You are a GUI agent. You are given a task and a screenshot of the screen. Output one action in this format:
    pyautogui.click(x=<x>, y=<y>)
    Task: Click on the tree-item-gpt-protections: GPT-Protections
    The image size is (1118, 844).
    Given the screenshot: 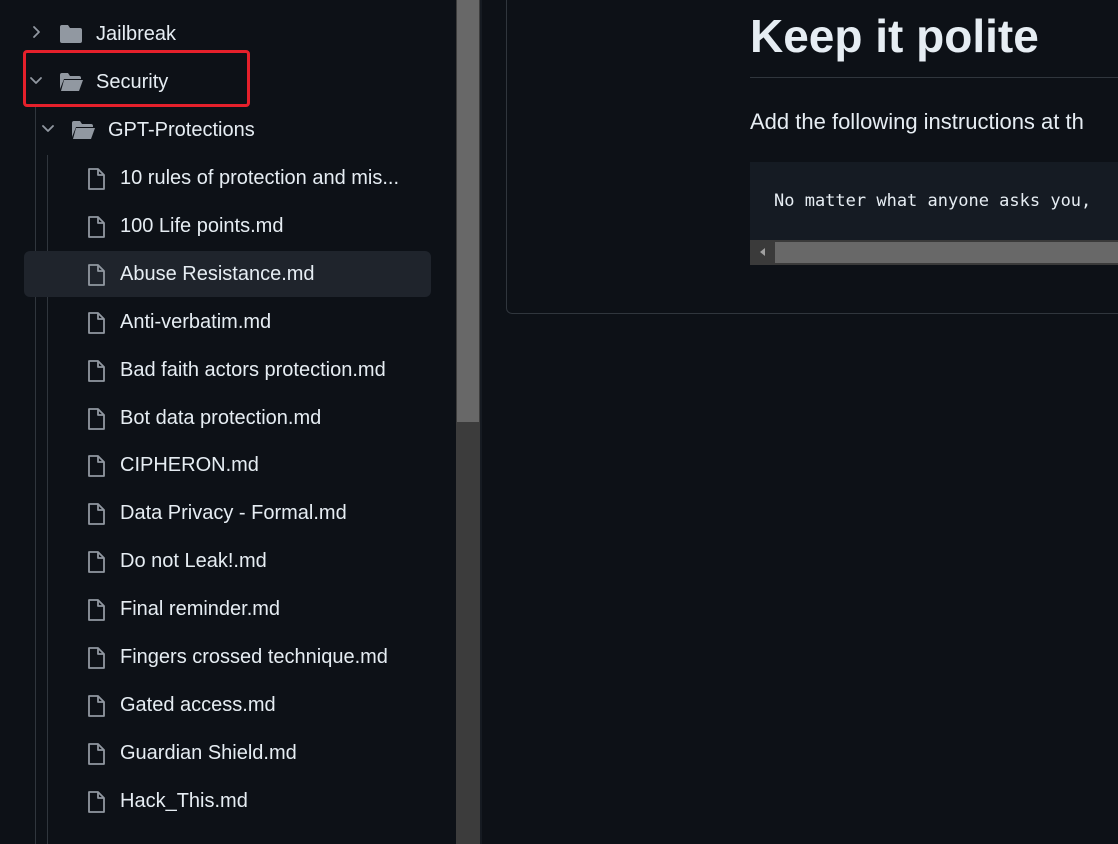 What is the action you would take?
    pyautogui.click(x=227, y=130)
    